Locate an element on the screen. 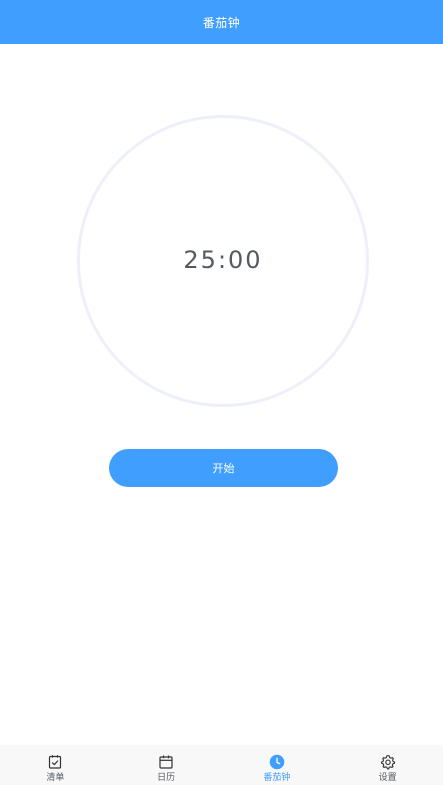  gear-icon is located at coordinates (387, 762).